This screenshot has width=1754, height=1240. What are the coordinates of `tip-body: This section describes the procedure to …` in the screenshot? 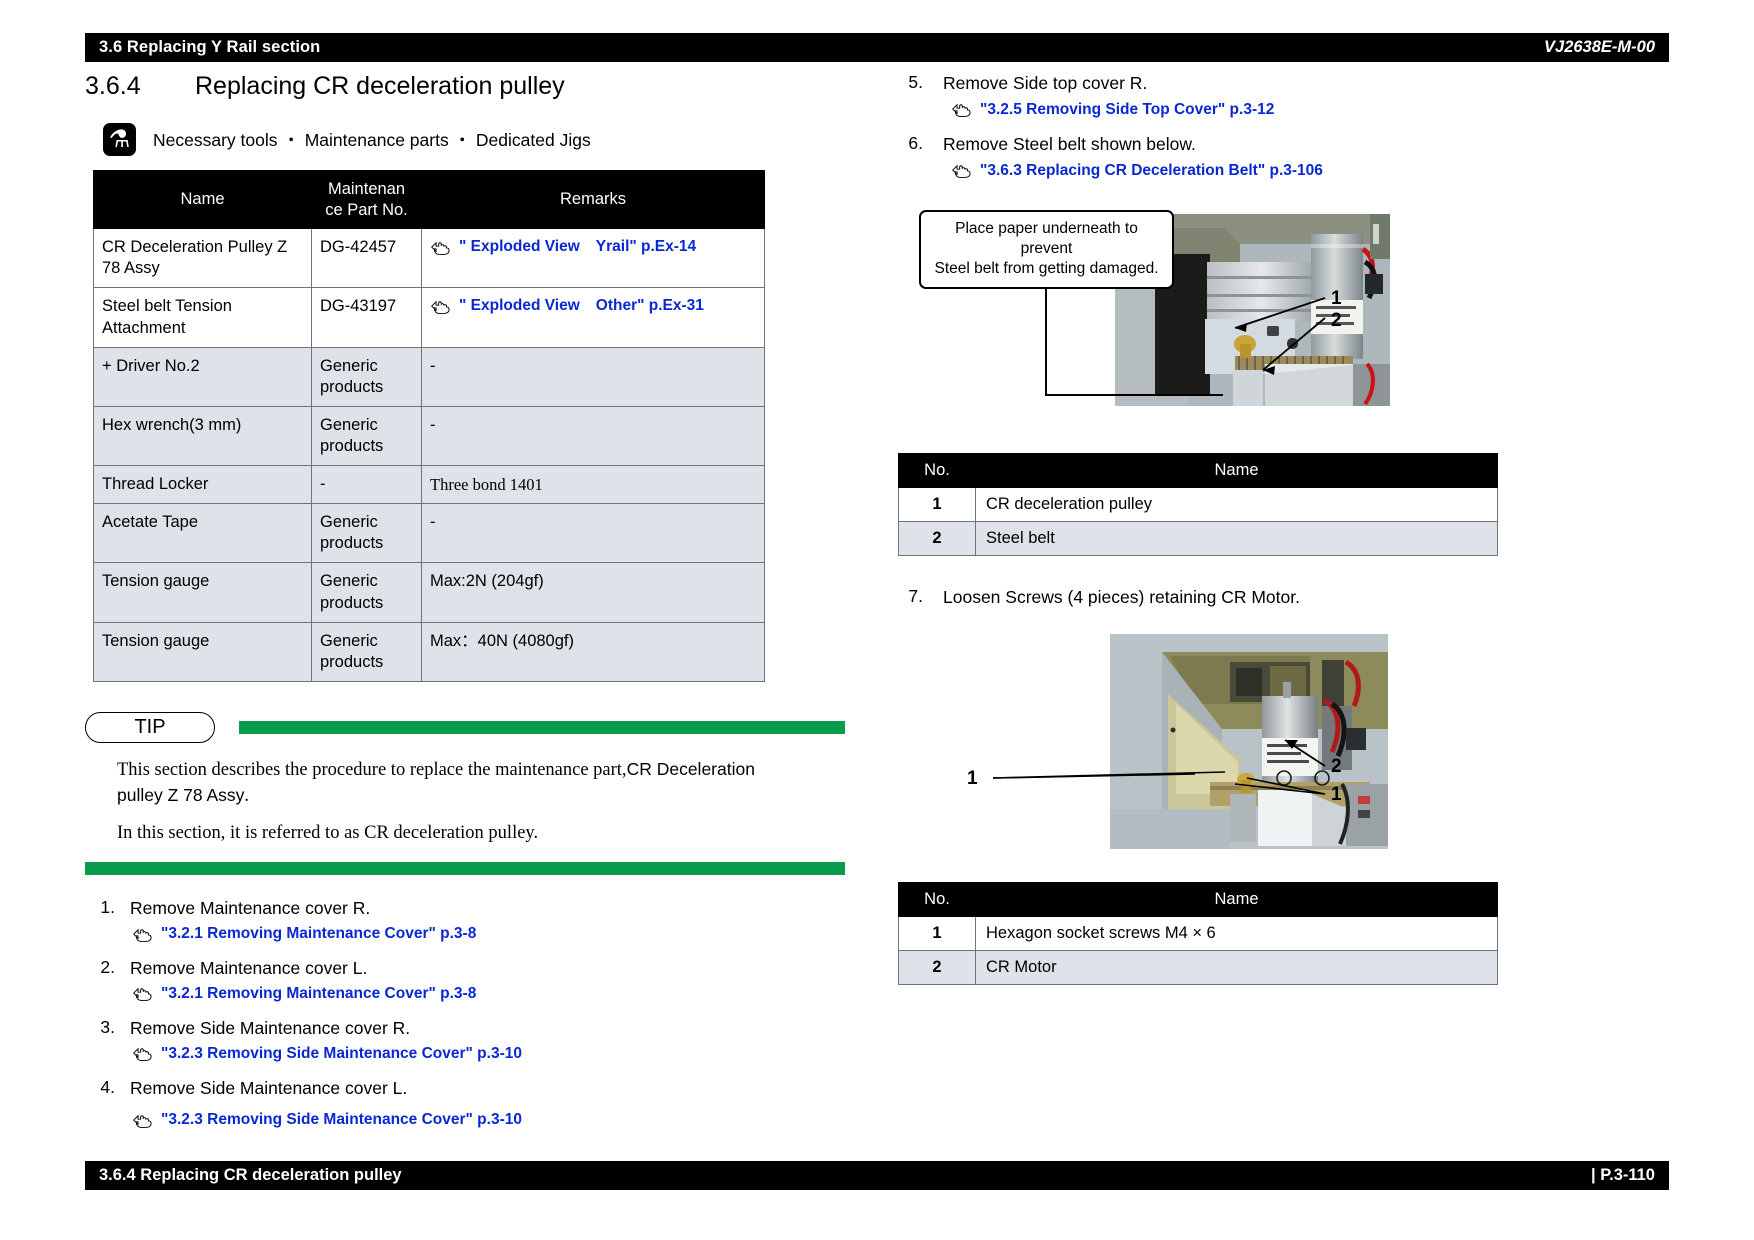 It's located at (437, 802).